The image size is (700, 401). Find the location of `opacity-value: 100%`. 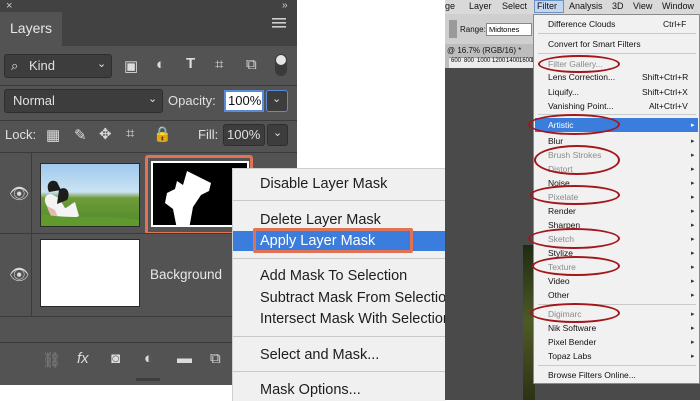

opacity-value: 100% is located at coordinates (245, 100).